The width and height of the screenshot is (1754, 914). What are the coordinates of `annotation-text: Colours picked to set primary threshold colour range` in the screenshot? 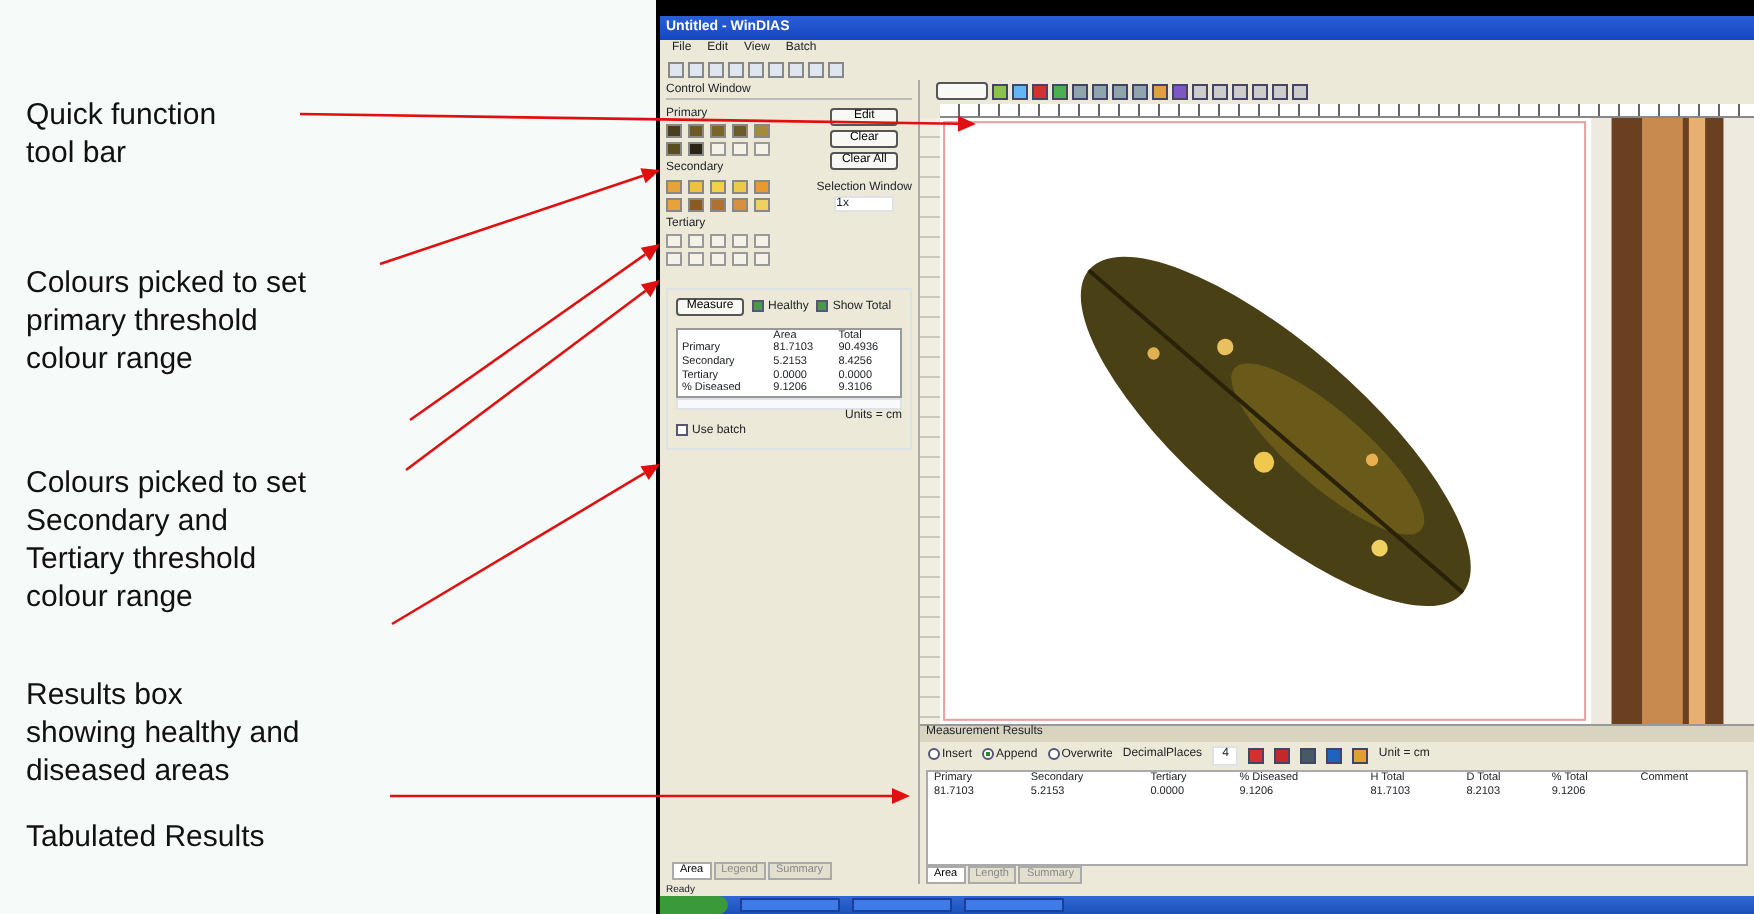 It's located at (166, 321).